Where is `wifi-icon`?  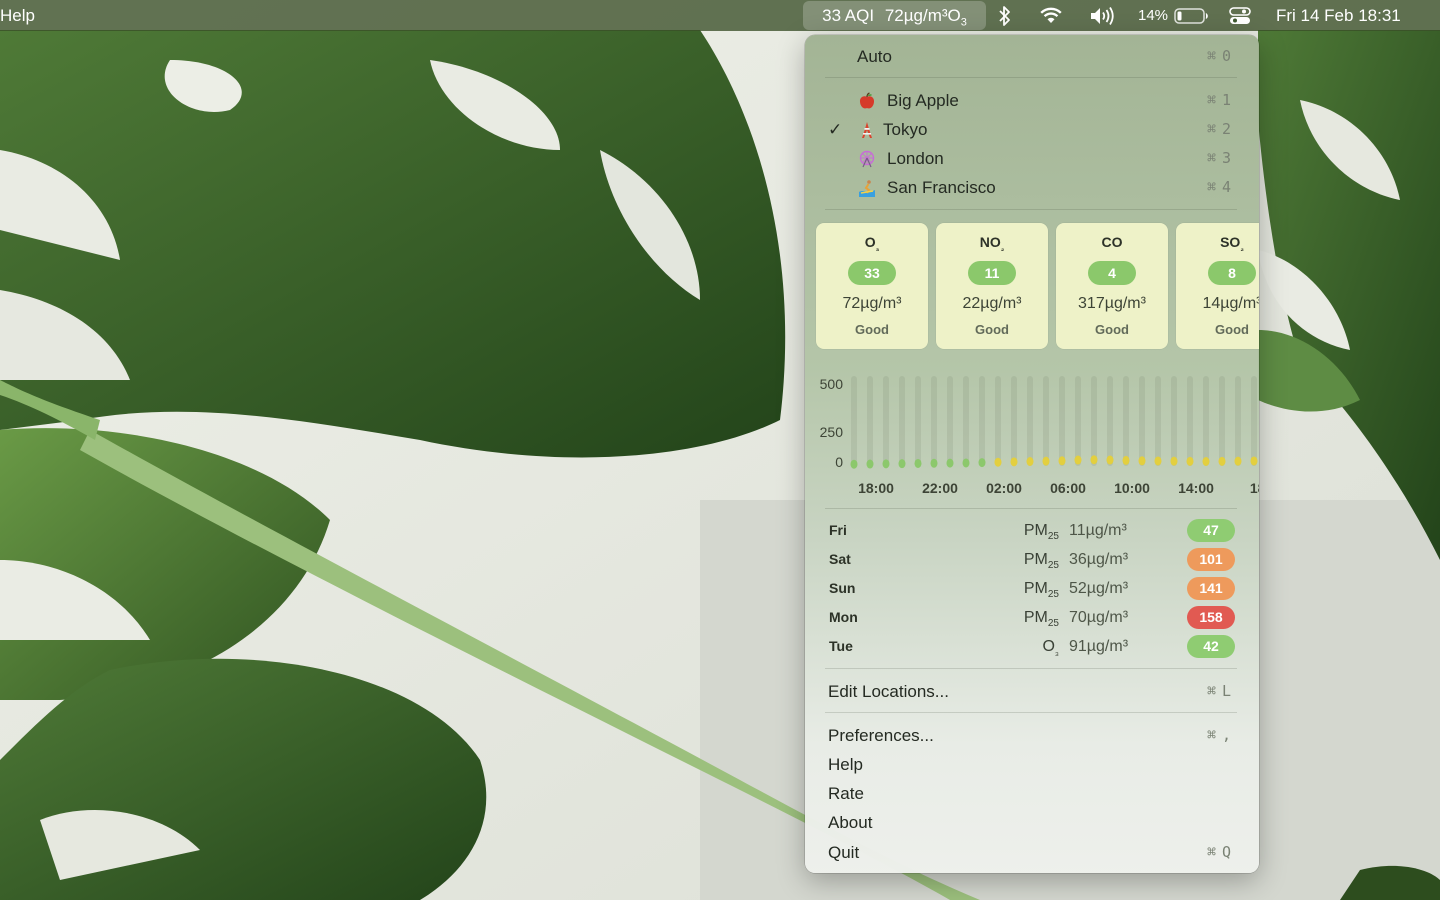
wifi-icon is located at coordinates (1051, 15).